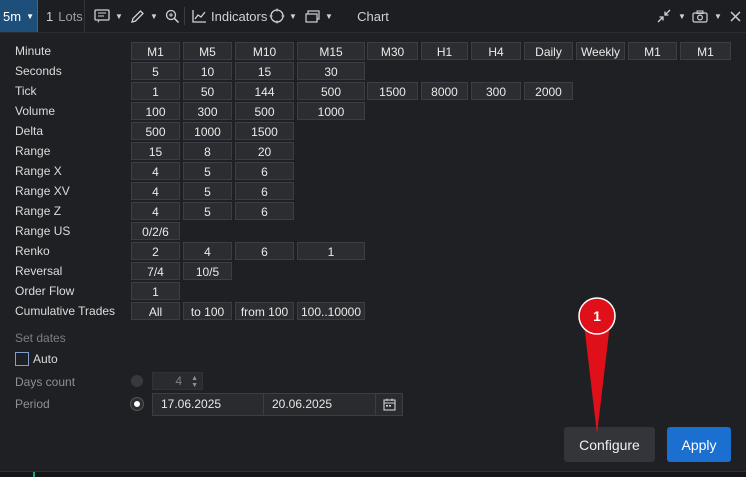 Image resolution: width=746 pixels, height=477 pixels. What do you see at coordinates (207, 271) in the screenshot?
I see `timeframe-cell: 10/5` at bounding box center [207, 271].